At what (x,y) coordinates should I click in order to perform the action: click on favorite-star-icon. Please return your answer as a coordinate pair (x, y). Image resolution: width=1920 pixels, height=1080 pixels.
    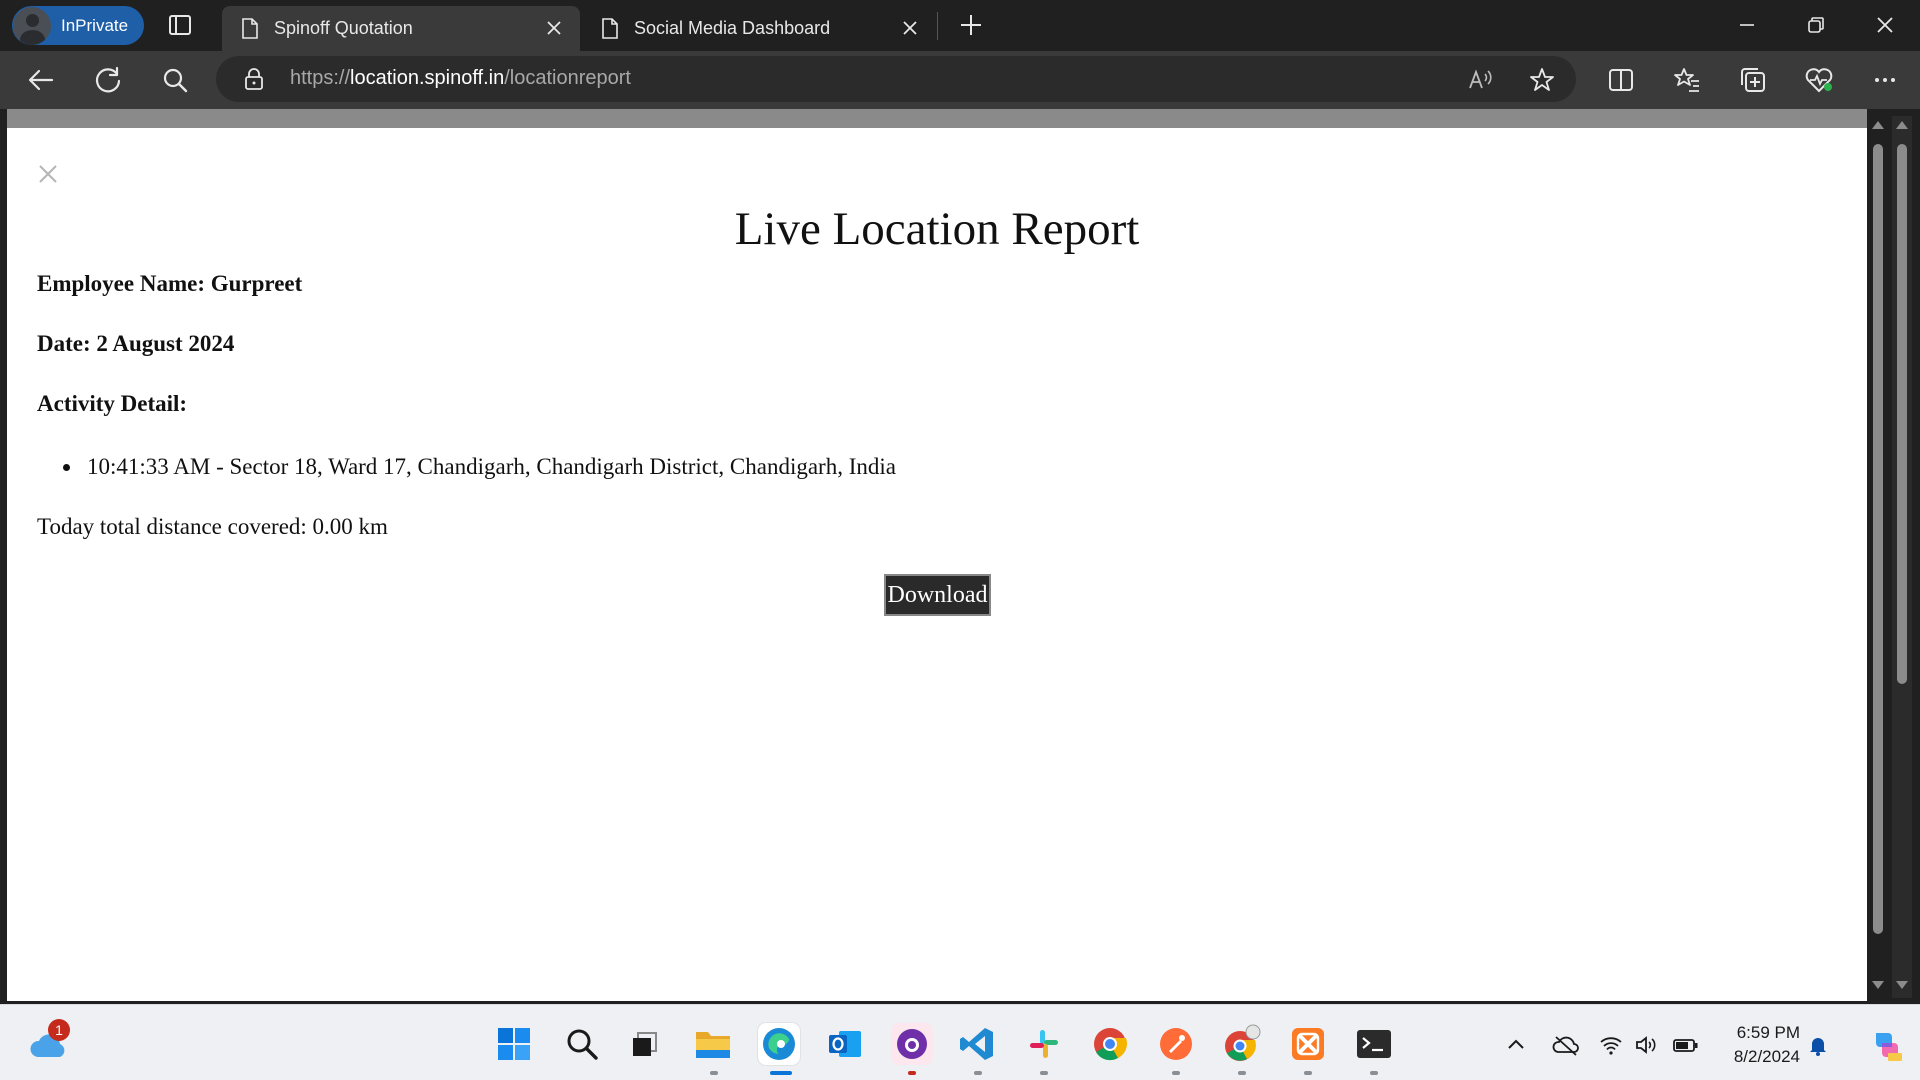
    Looking at the image, I should click on (1542, 80).